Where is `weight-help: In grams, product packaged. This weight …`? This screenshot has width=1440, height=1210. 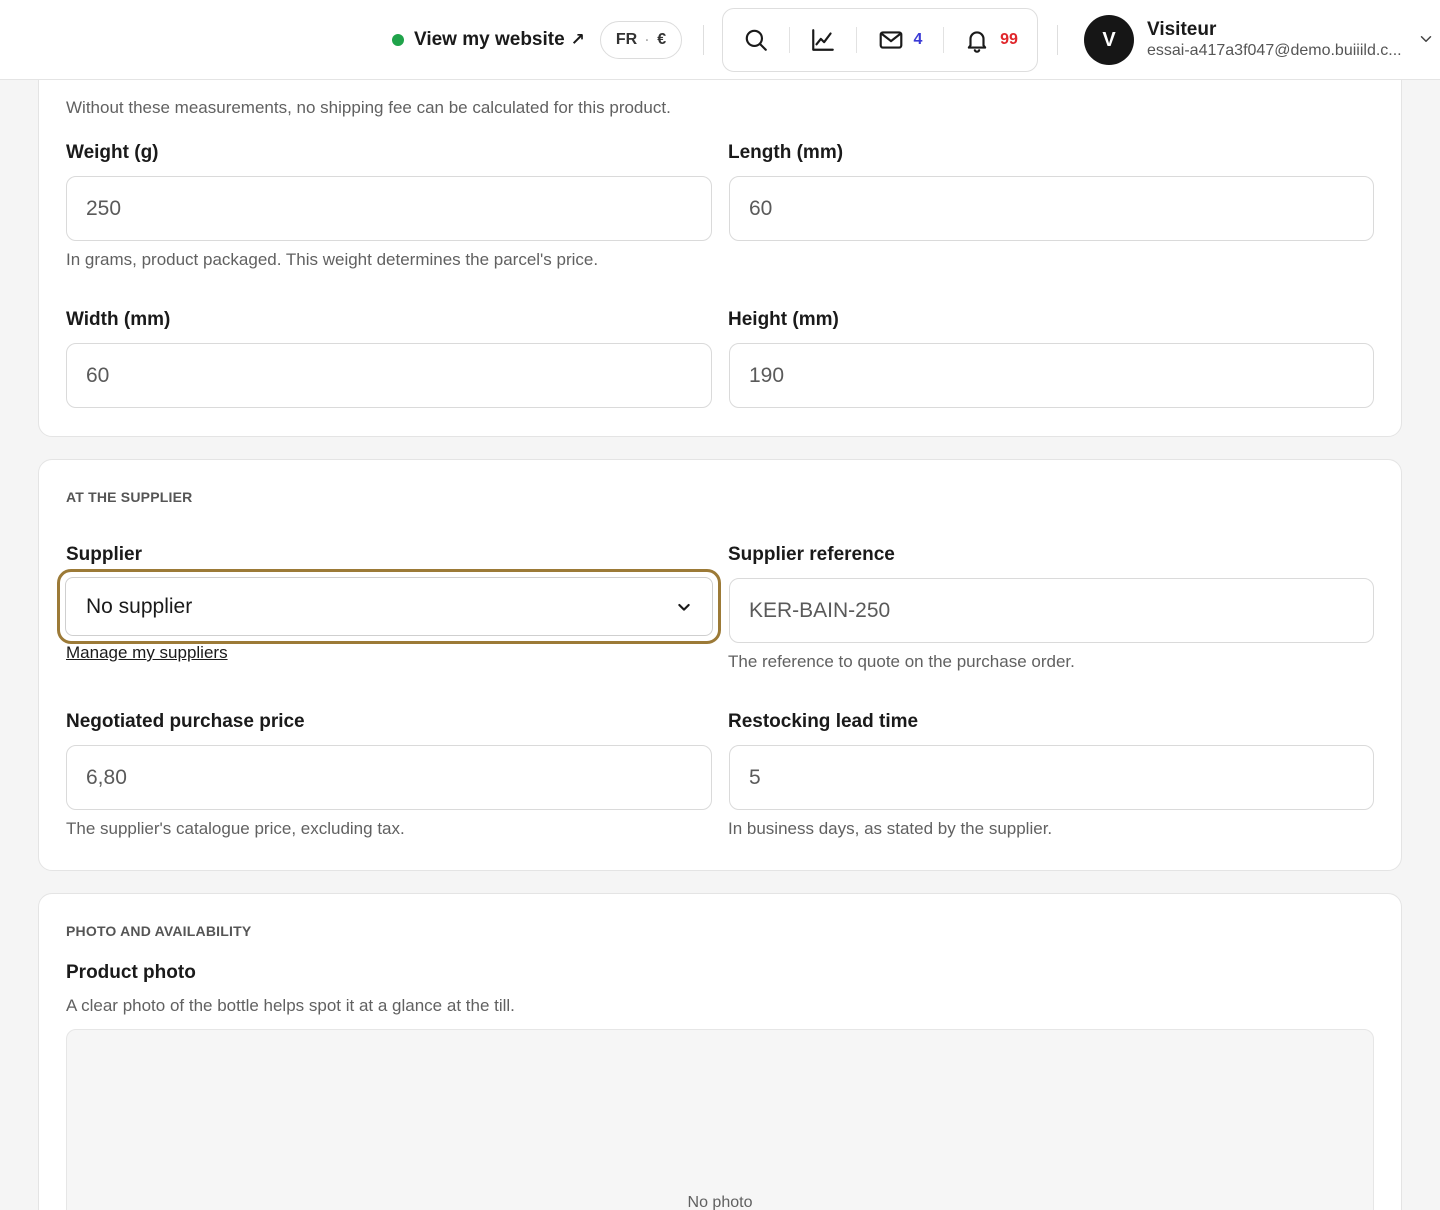 weight-help: In grams, product packaged. This weight … is located at coordinates (332, 259).